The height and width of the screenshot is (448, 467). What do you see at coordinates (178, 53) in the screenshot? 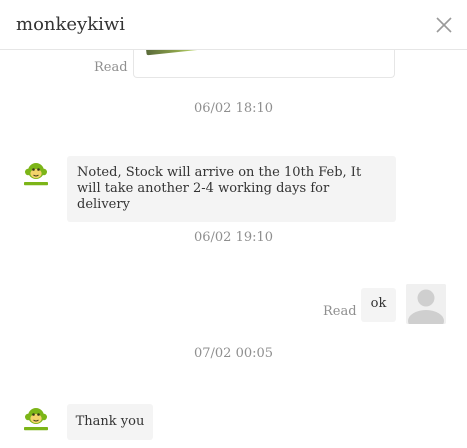
I see `image-thumbnail` at bounding box center [178, 53].